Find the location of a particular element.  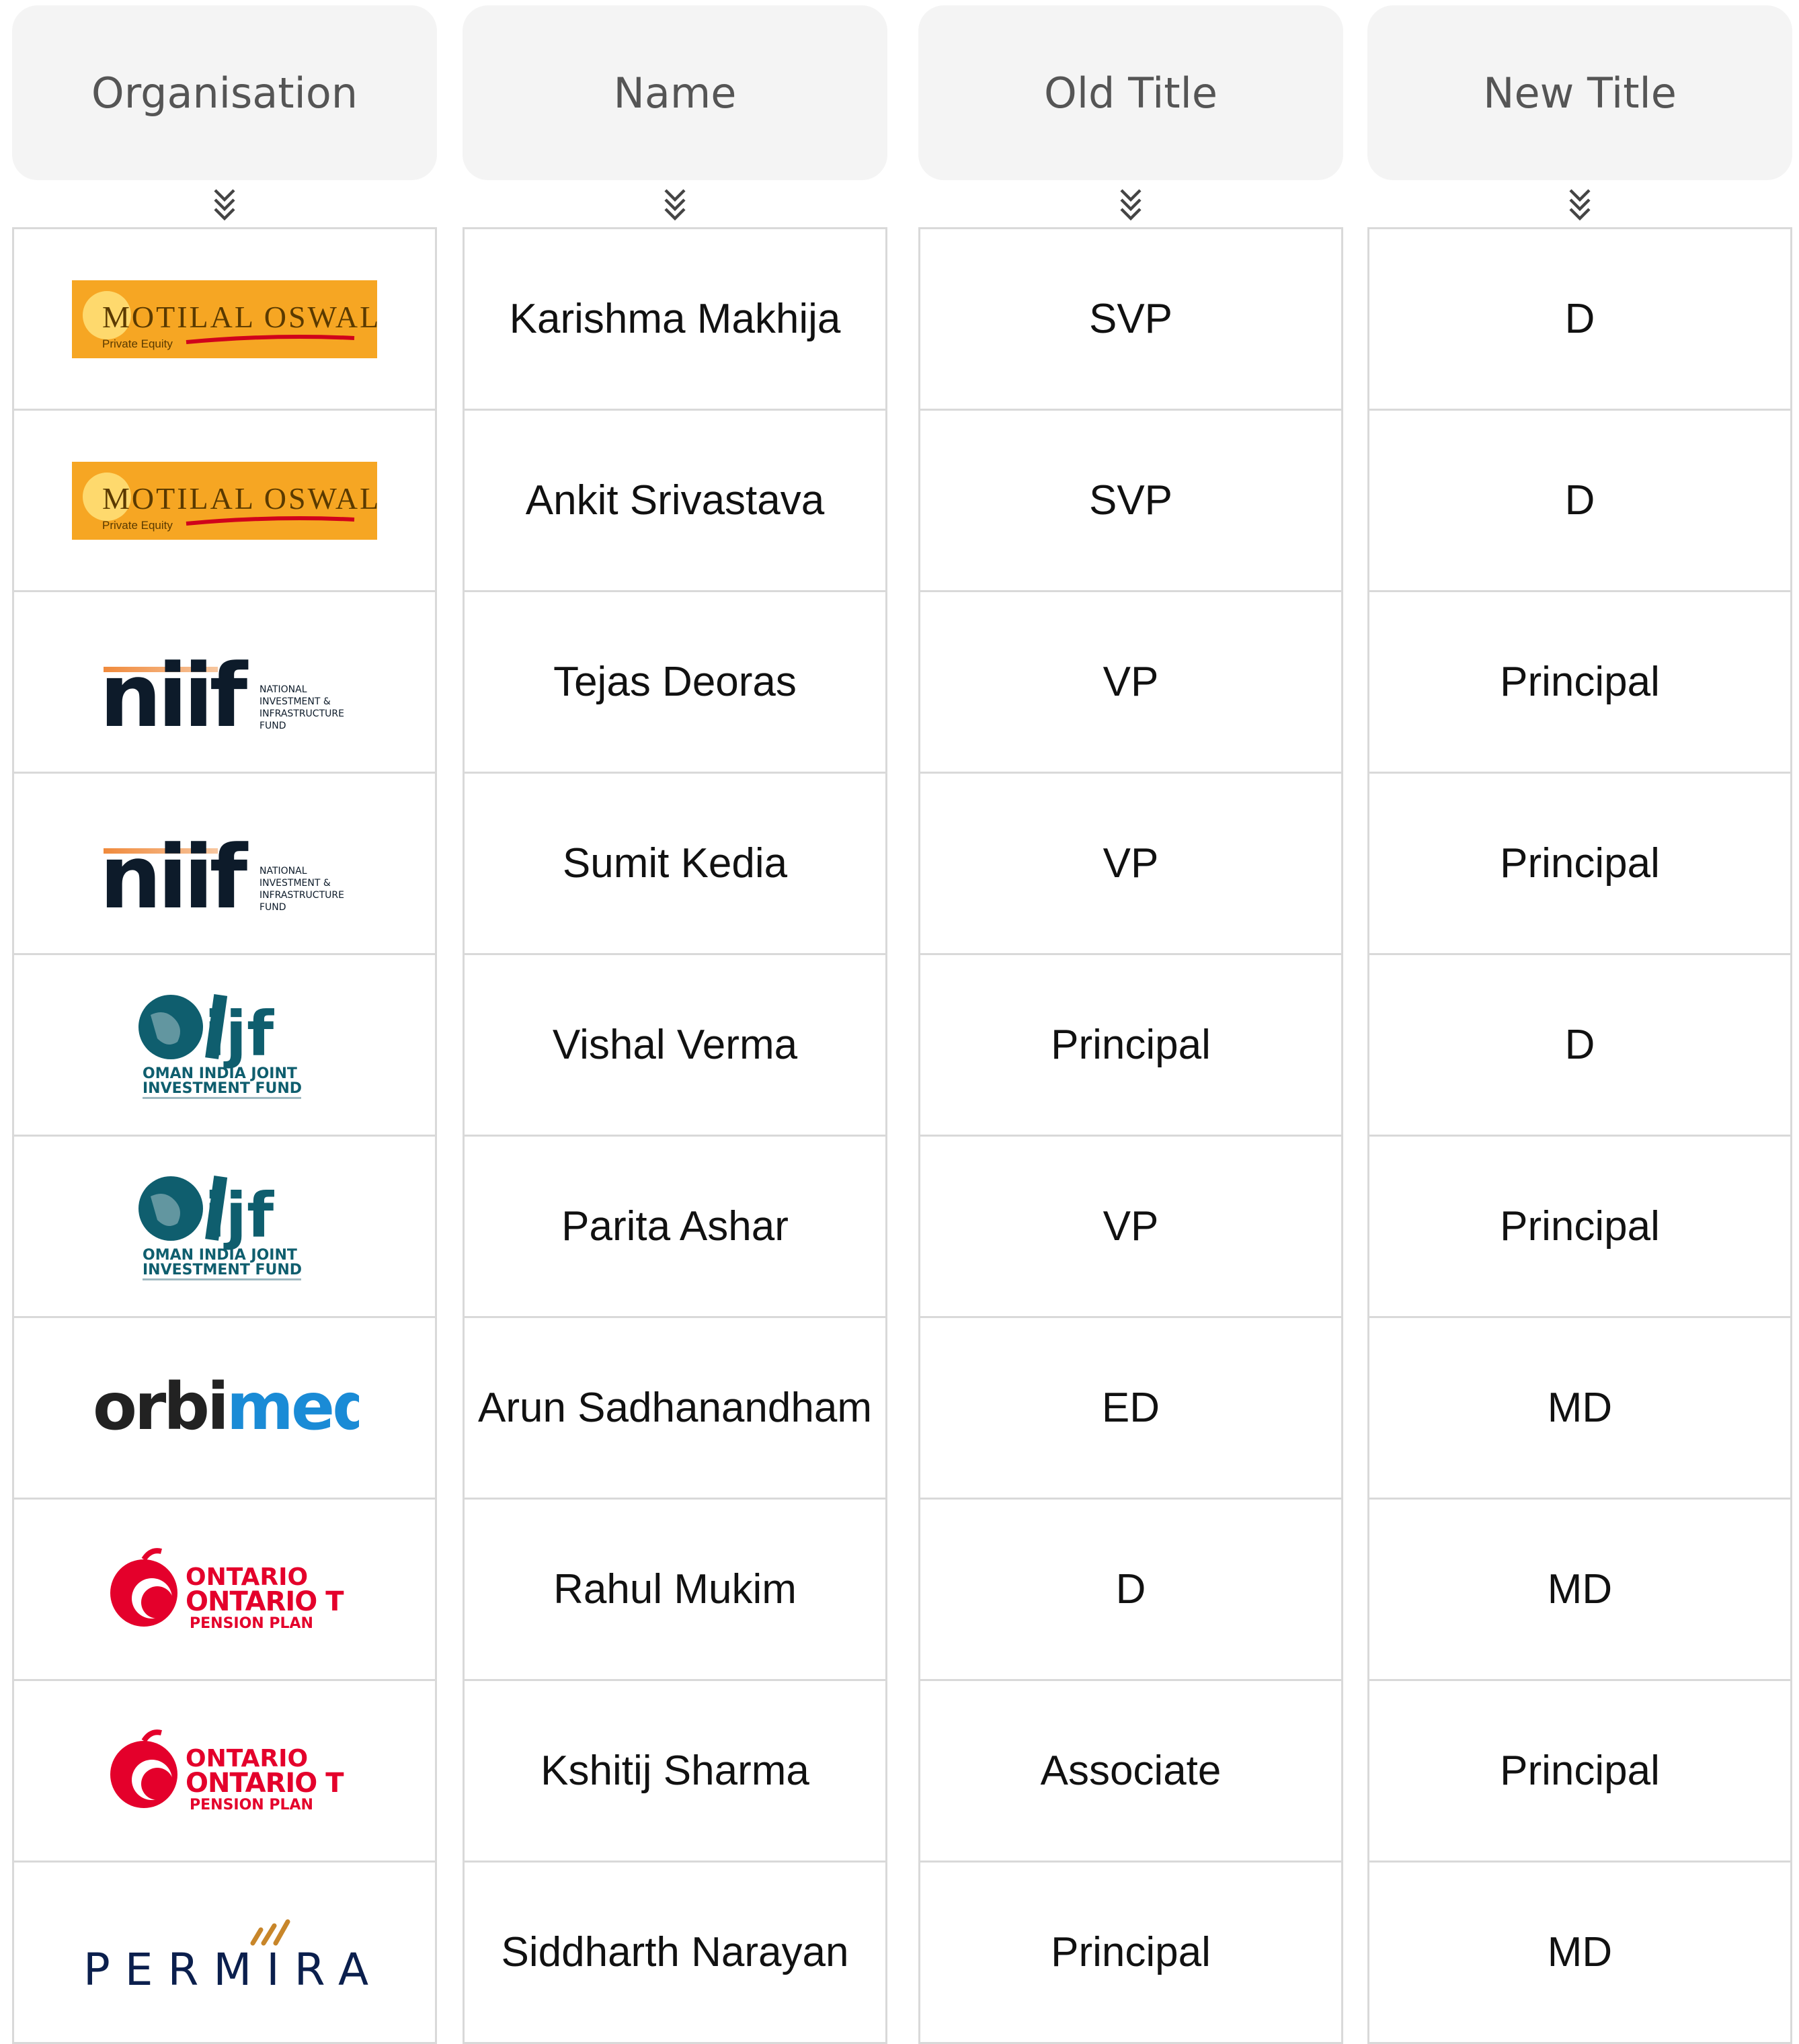

permira-logo: PERMIRA is located at coordinates (228, 1957).